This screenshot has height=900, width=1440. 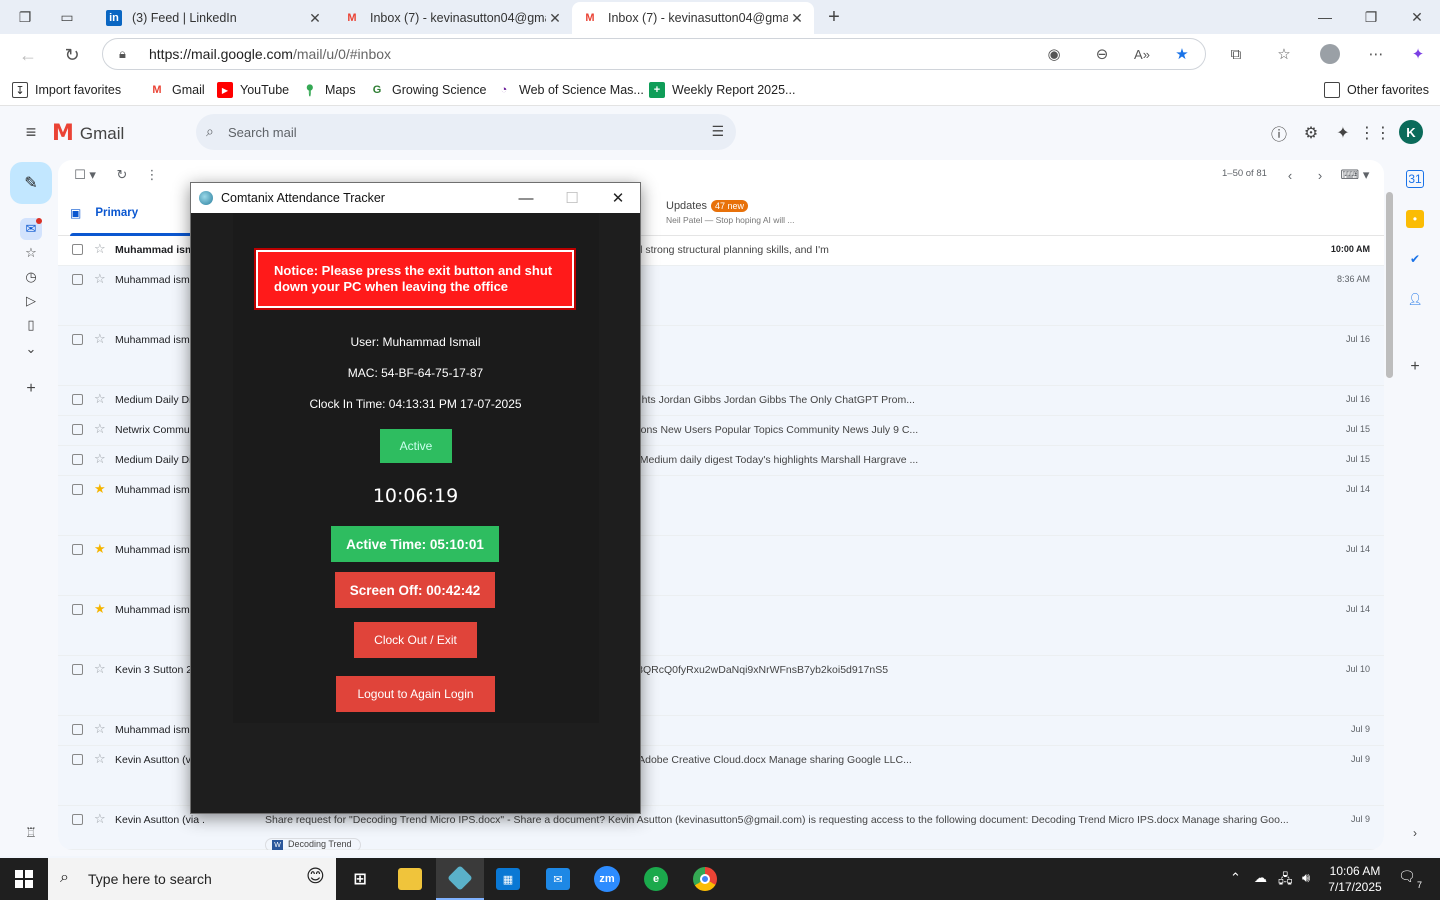 What do you see at coordinates (253, 90) in the screenshot?
I see `favorite-youtube: ▶ YouTube` at bounding box center [253, 90].